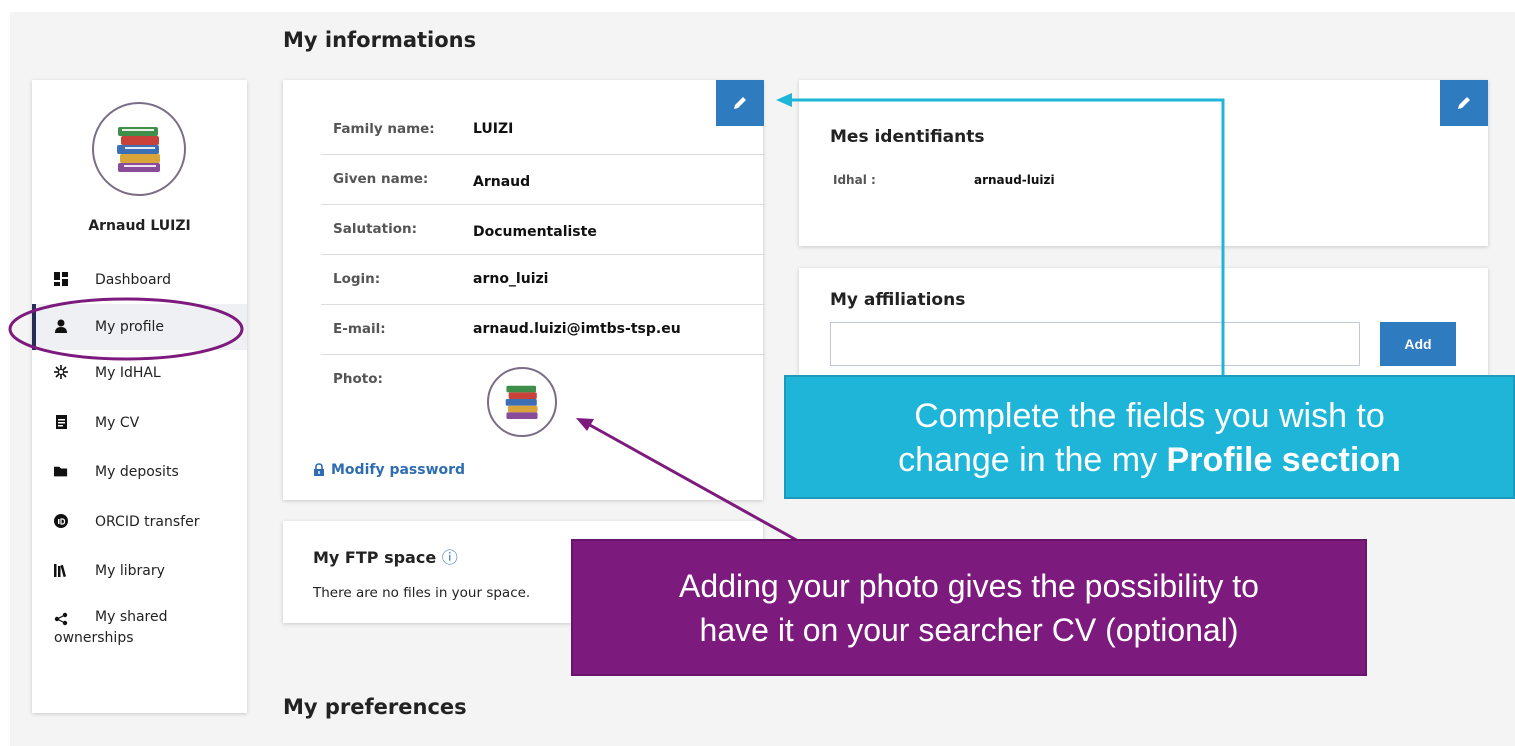  What do you see at coordinates (784, 100) in the screenshot?
I see `blue-arrow-head` at bounding box center [784, 100].